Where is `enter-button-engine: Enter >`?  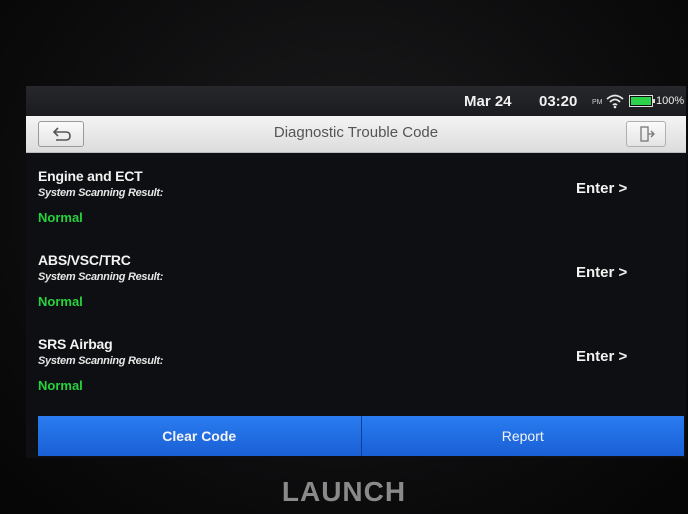
enter-button-engine: Enter > is located at coordinates (601, 188).